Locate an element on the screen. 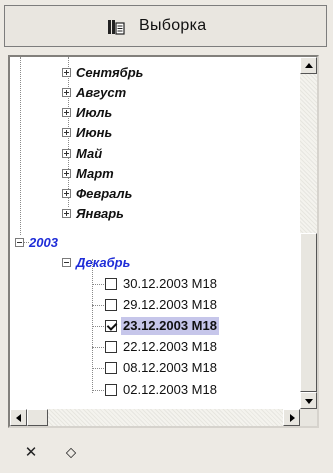 This screenshot has width=333, height=473. arrow-right-icon is located at coordinates (292, 418).